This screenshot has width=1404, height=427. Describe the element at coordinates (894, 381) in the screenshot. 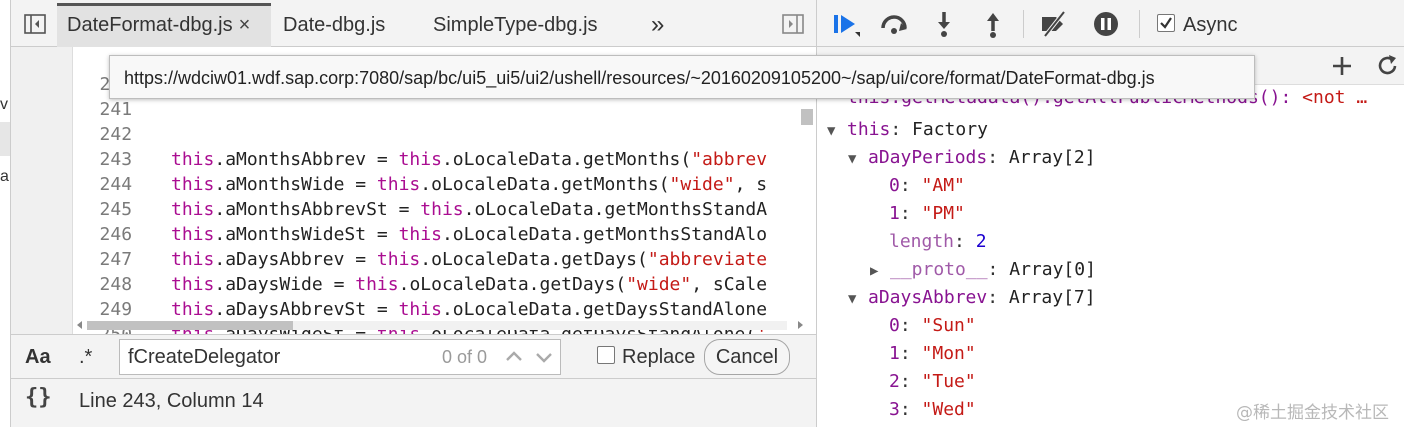

I see `property-key: 2` at that location.